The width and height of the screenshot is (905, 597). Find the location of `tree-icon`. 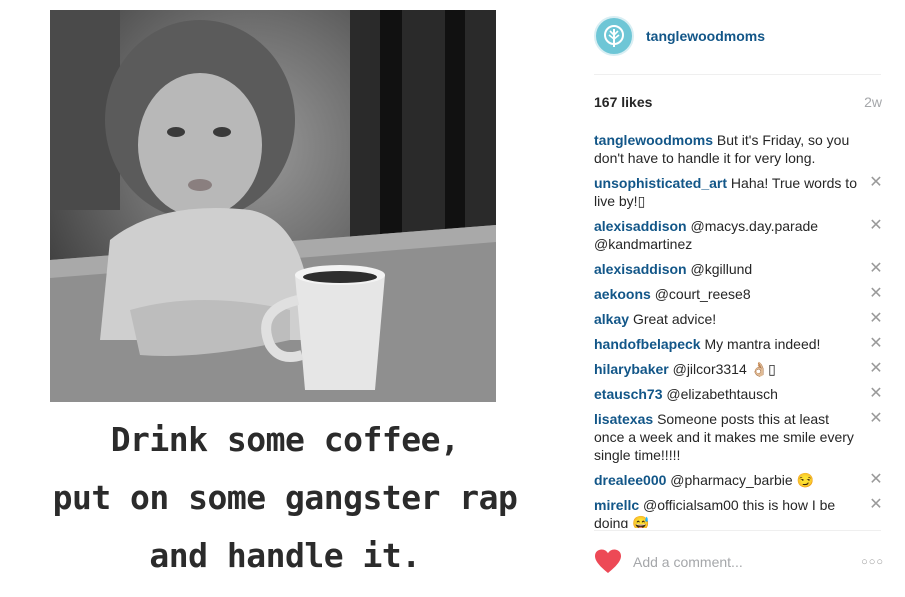

tree-icon is located at coordinates (614, 36).